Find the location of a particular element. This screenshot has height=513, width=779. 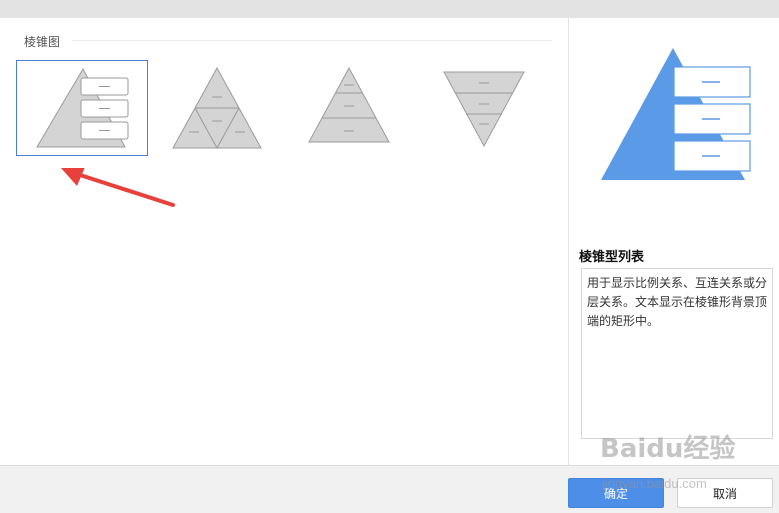

preview-title: 棱锥型列表 is located at coordinates (612, 256).